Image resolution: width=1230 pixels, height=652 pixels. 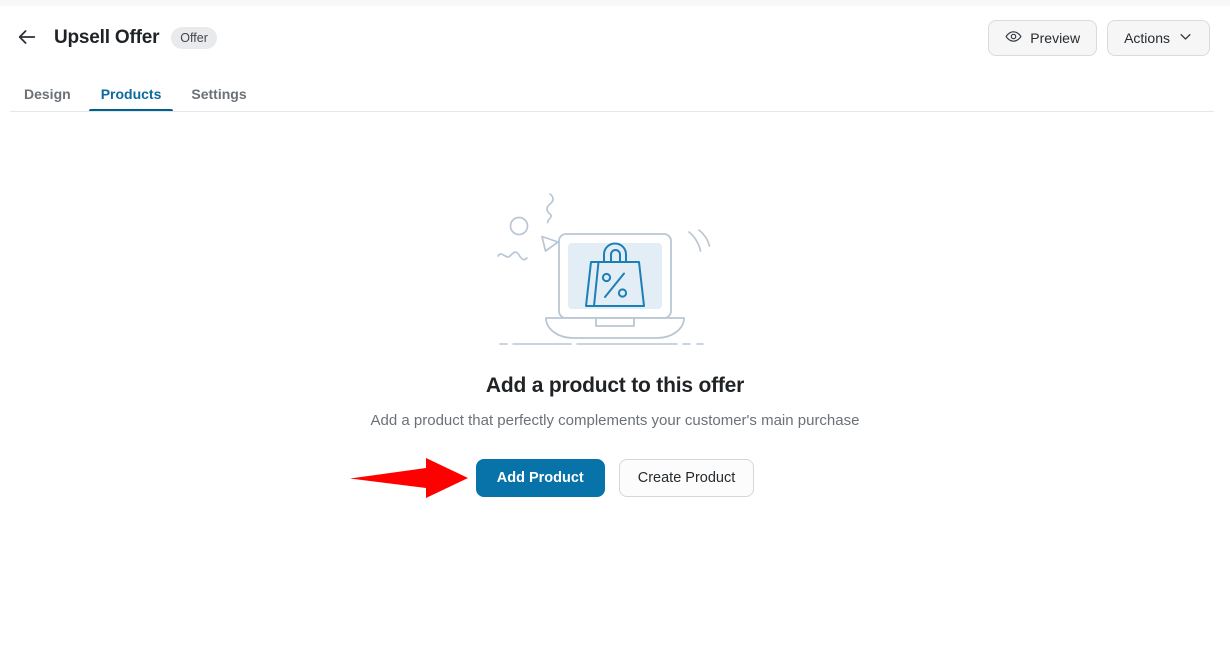 I want to click on preview-button: Preview, so click(x=1043, y=38).